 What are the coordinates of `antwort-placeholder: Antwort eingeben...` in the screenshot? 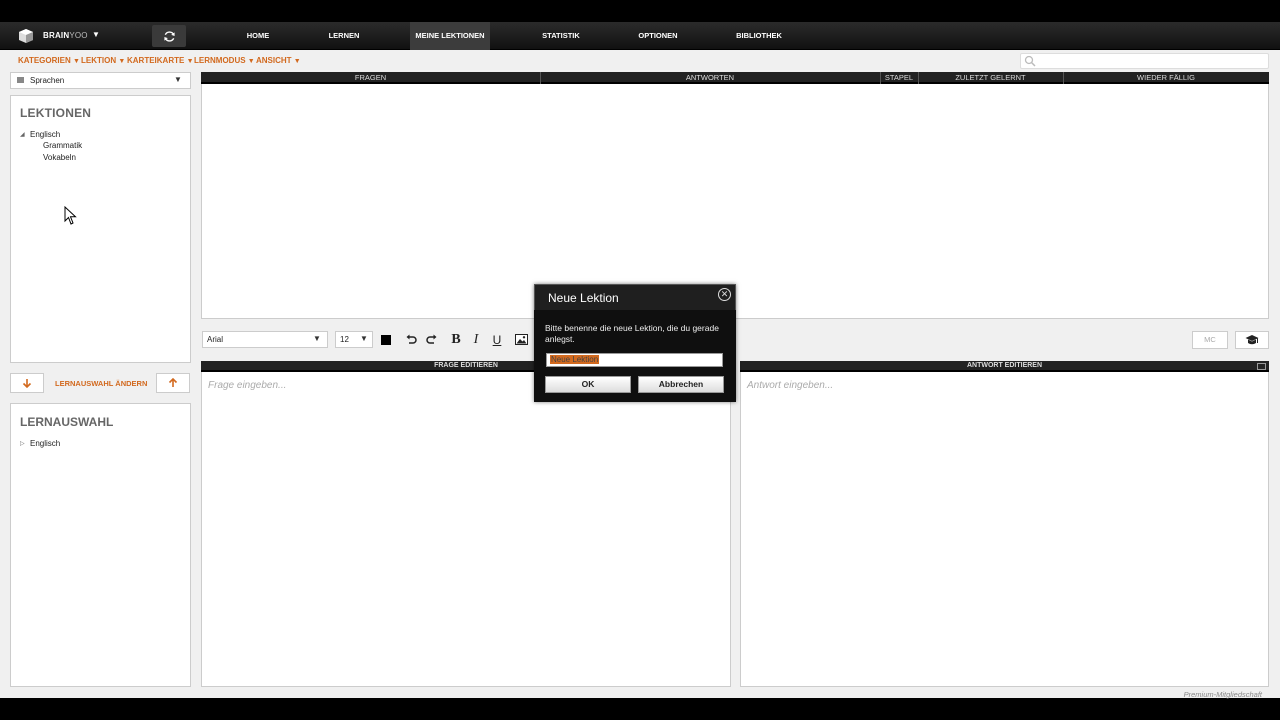 It's located at (790, 385).